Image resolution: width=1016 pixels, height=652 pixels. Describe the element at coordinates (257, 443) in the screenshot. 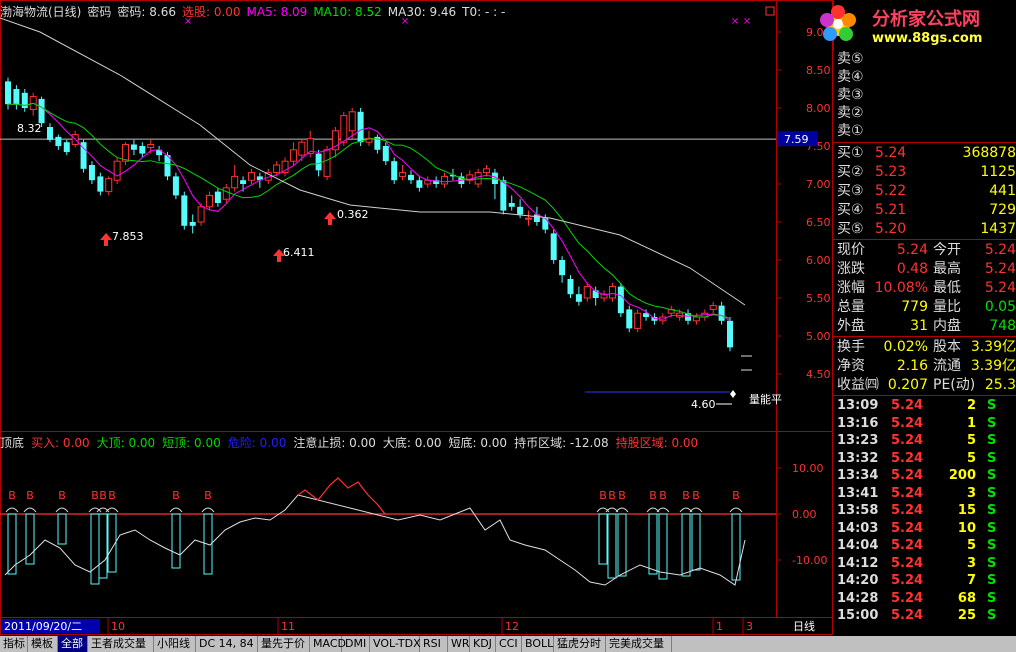

I see `danger-value: 危险: 0.00` at that location.